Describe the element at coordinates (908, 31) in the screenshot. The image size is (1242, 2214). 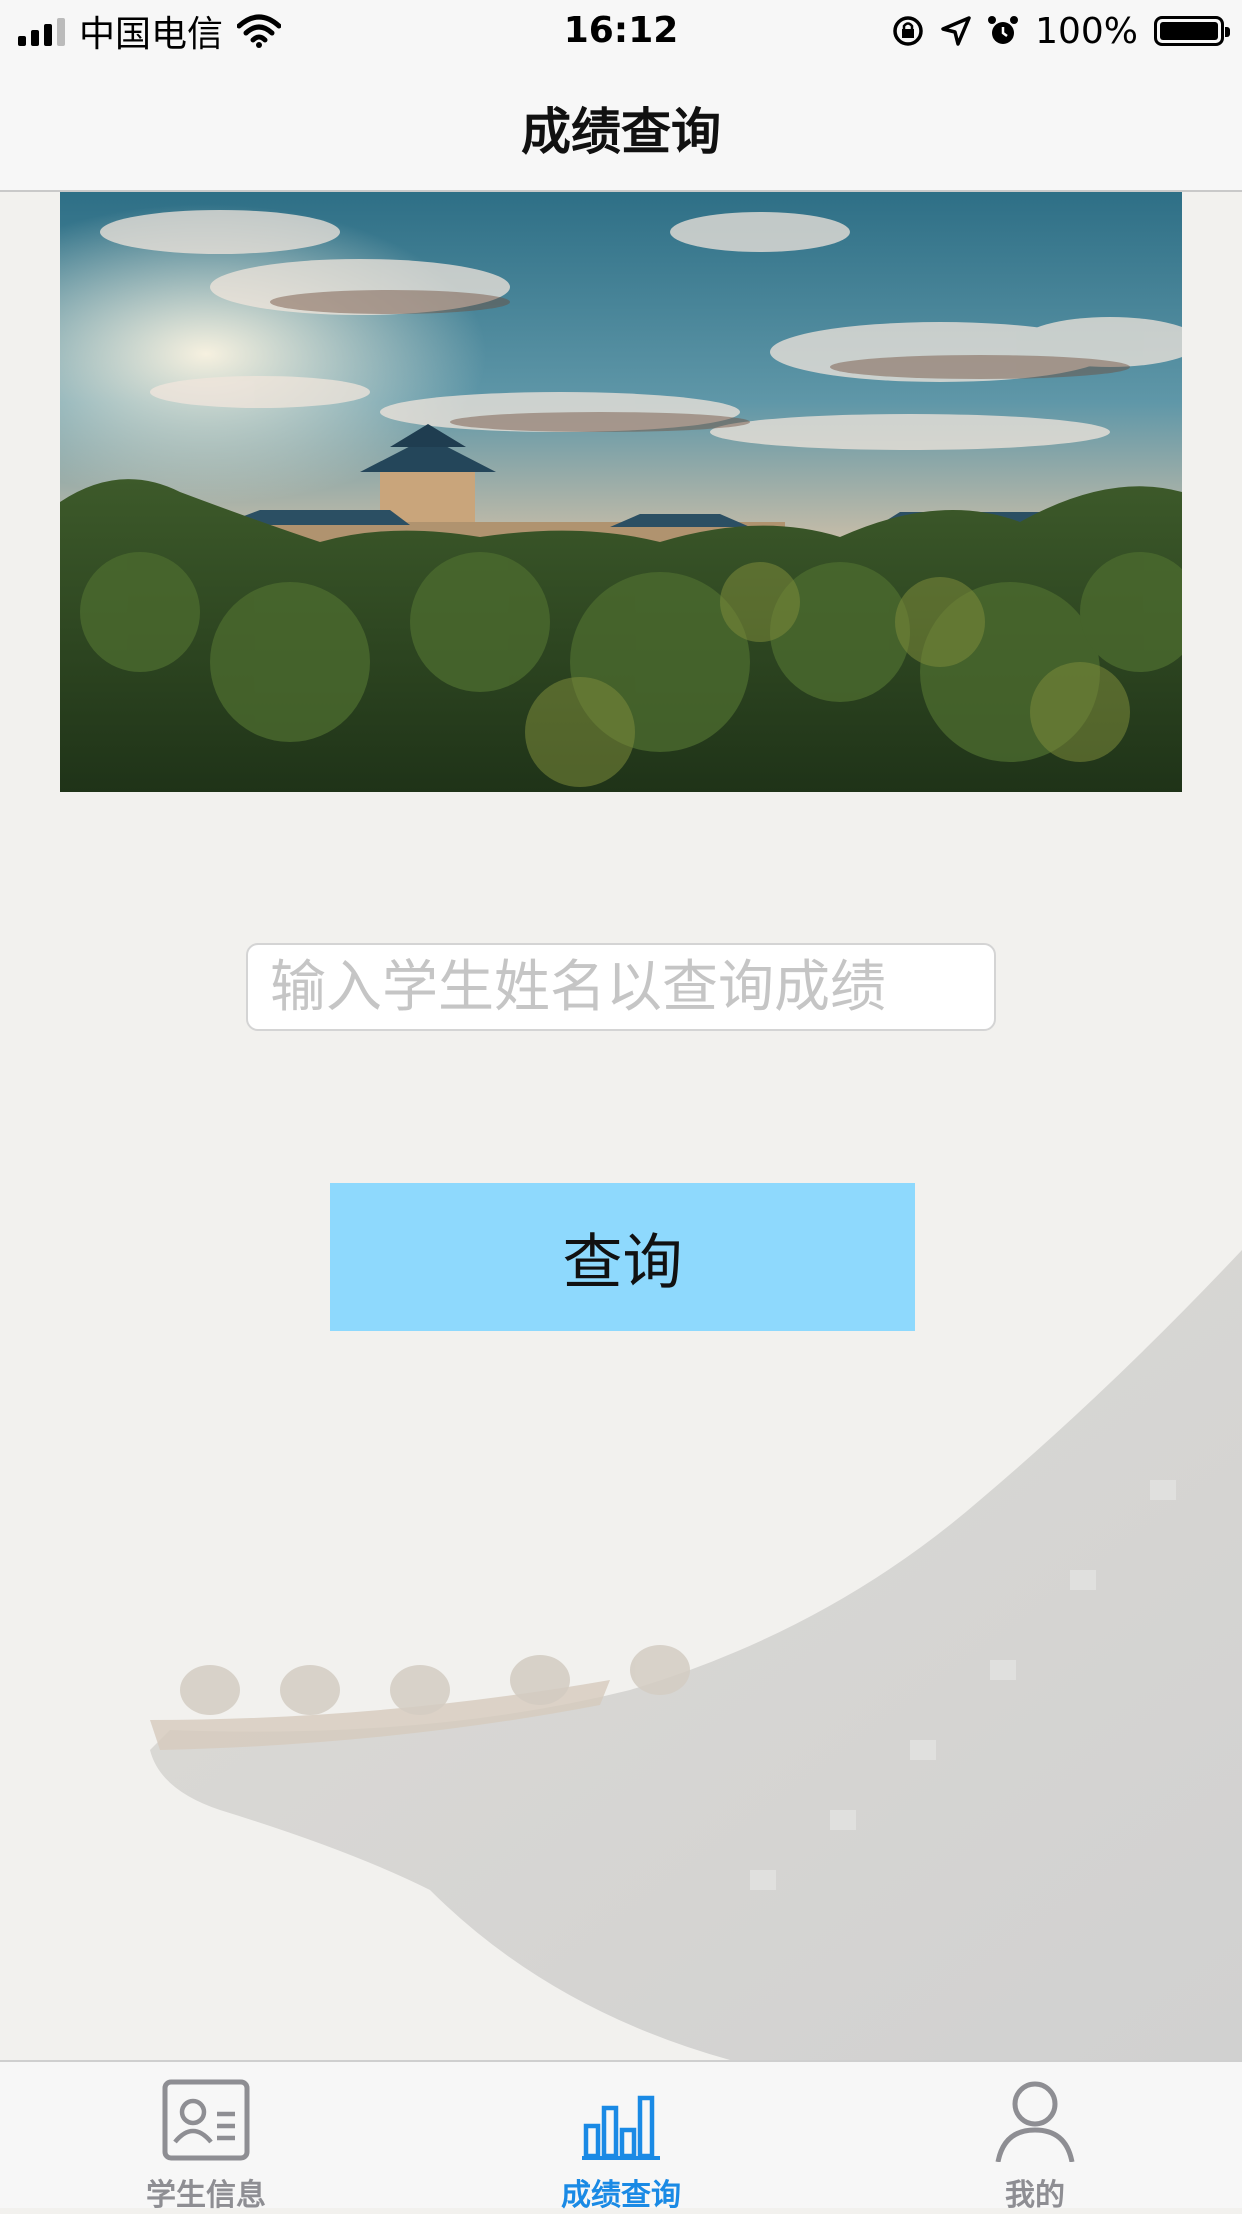
I see `orientation-lock-icon` at that location.